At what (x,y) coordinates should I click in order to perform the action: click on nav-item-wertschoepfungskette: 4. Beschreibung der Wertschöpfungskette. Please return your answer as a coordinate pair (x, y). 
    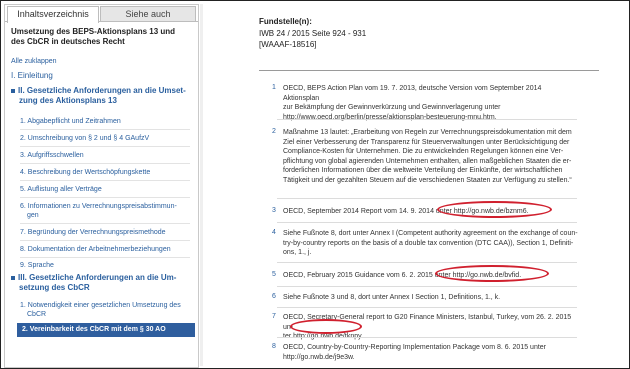
    Looking at the image, I should click on (85, 172).